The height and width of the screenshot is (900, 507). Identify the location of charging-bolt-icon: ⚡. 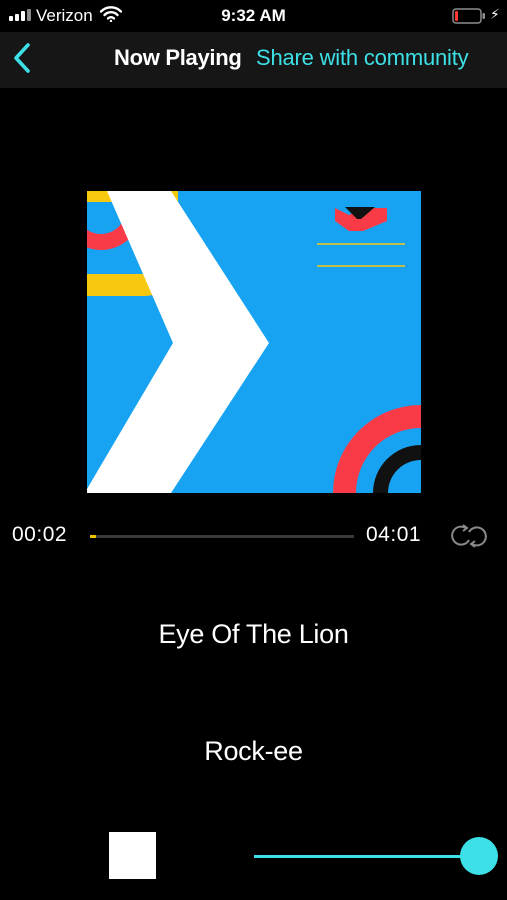
(495, 14).